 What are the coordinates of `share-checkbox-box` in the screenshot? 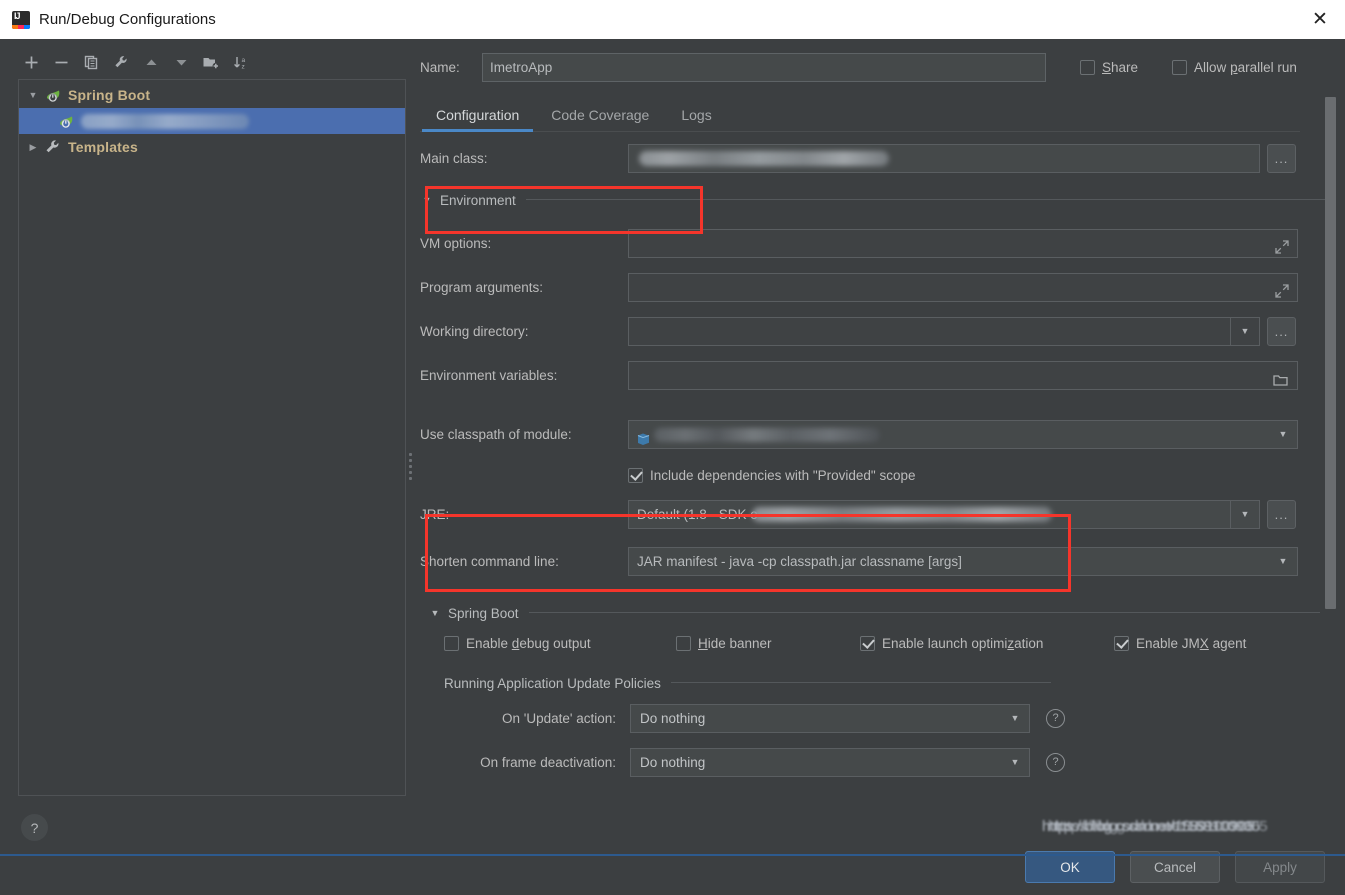 It's located at (1087, 67).